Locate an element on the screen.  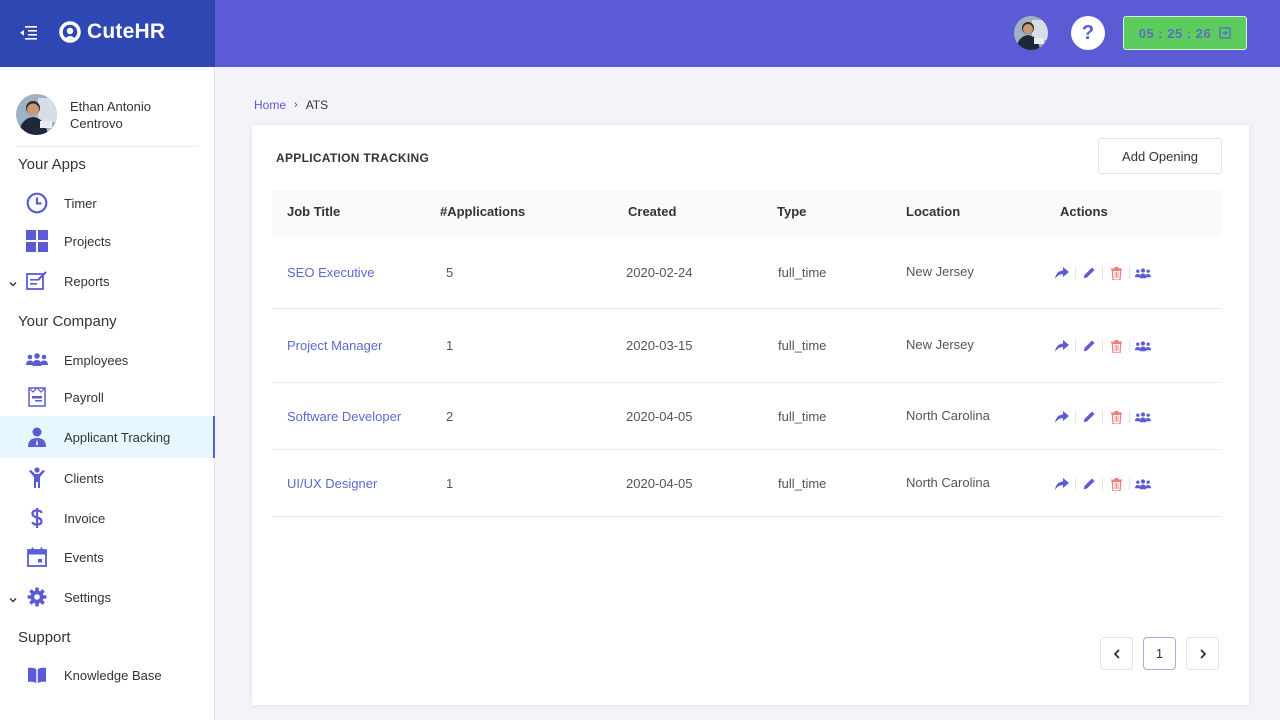
help-button: ? is located at coordinates (1088, 33).